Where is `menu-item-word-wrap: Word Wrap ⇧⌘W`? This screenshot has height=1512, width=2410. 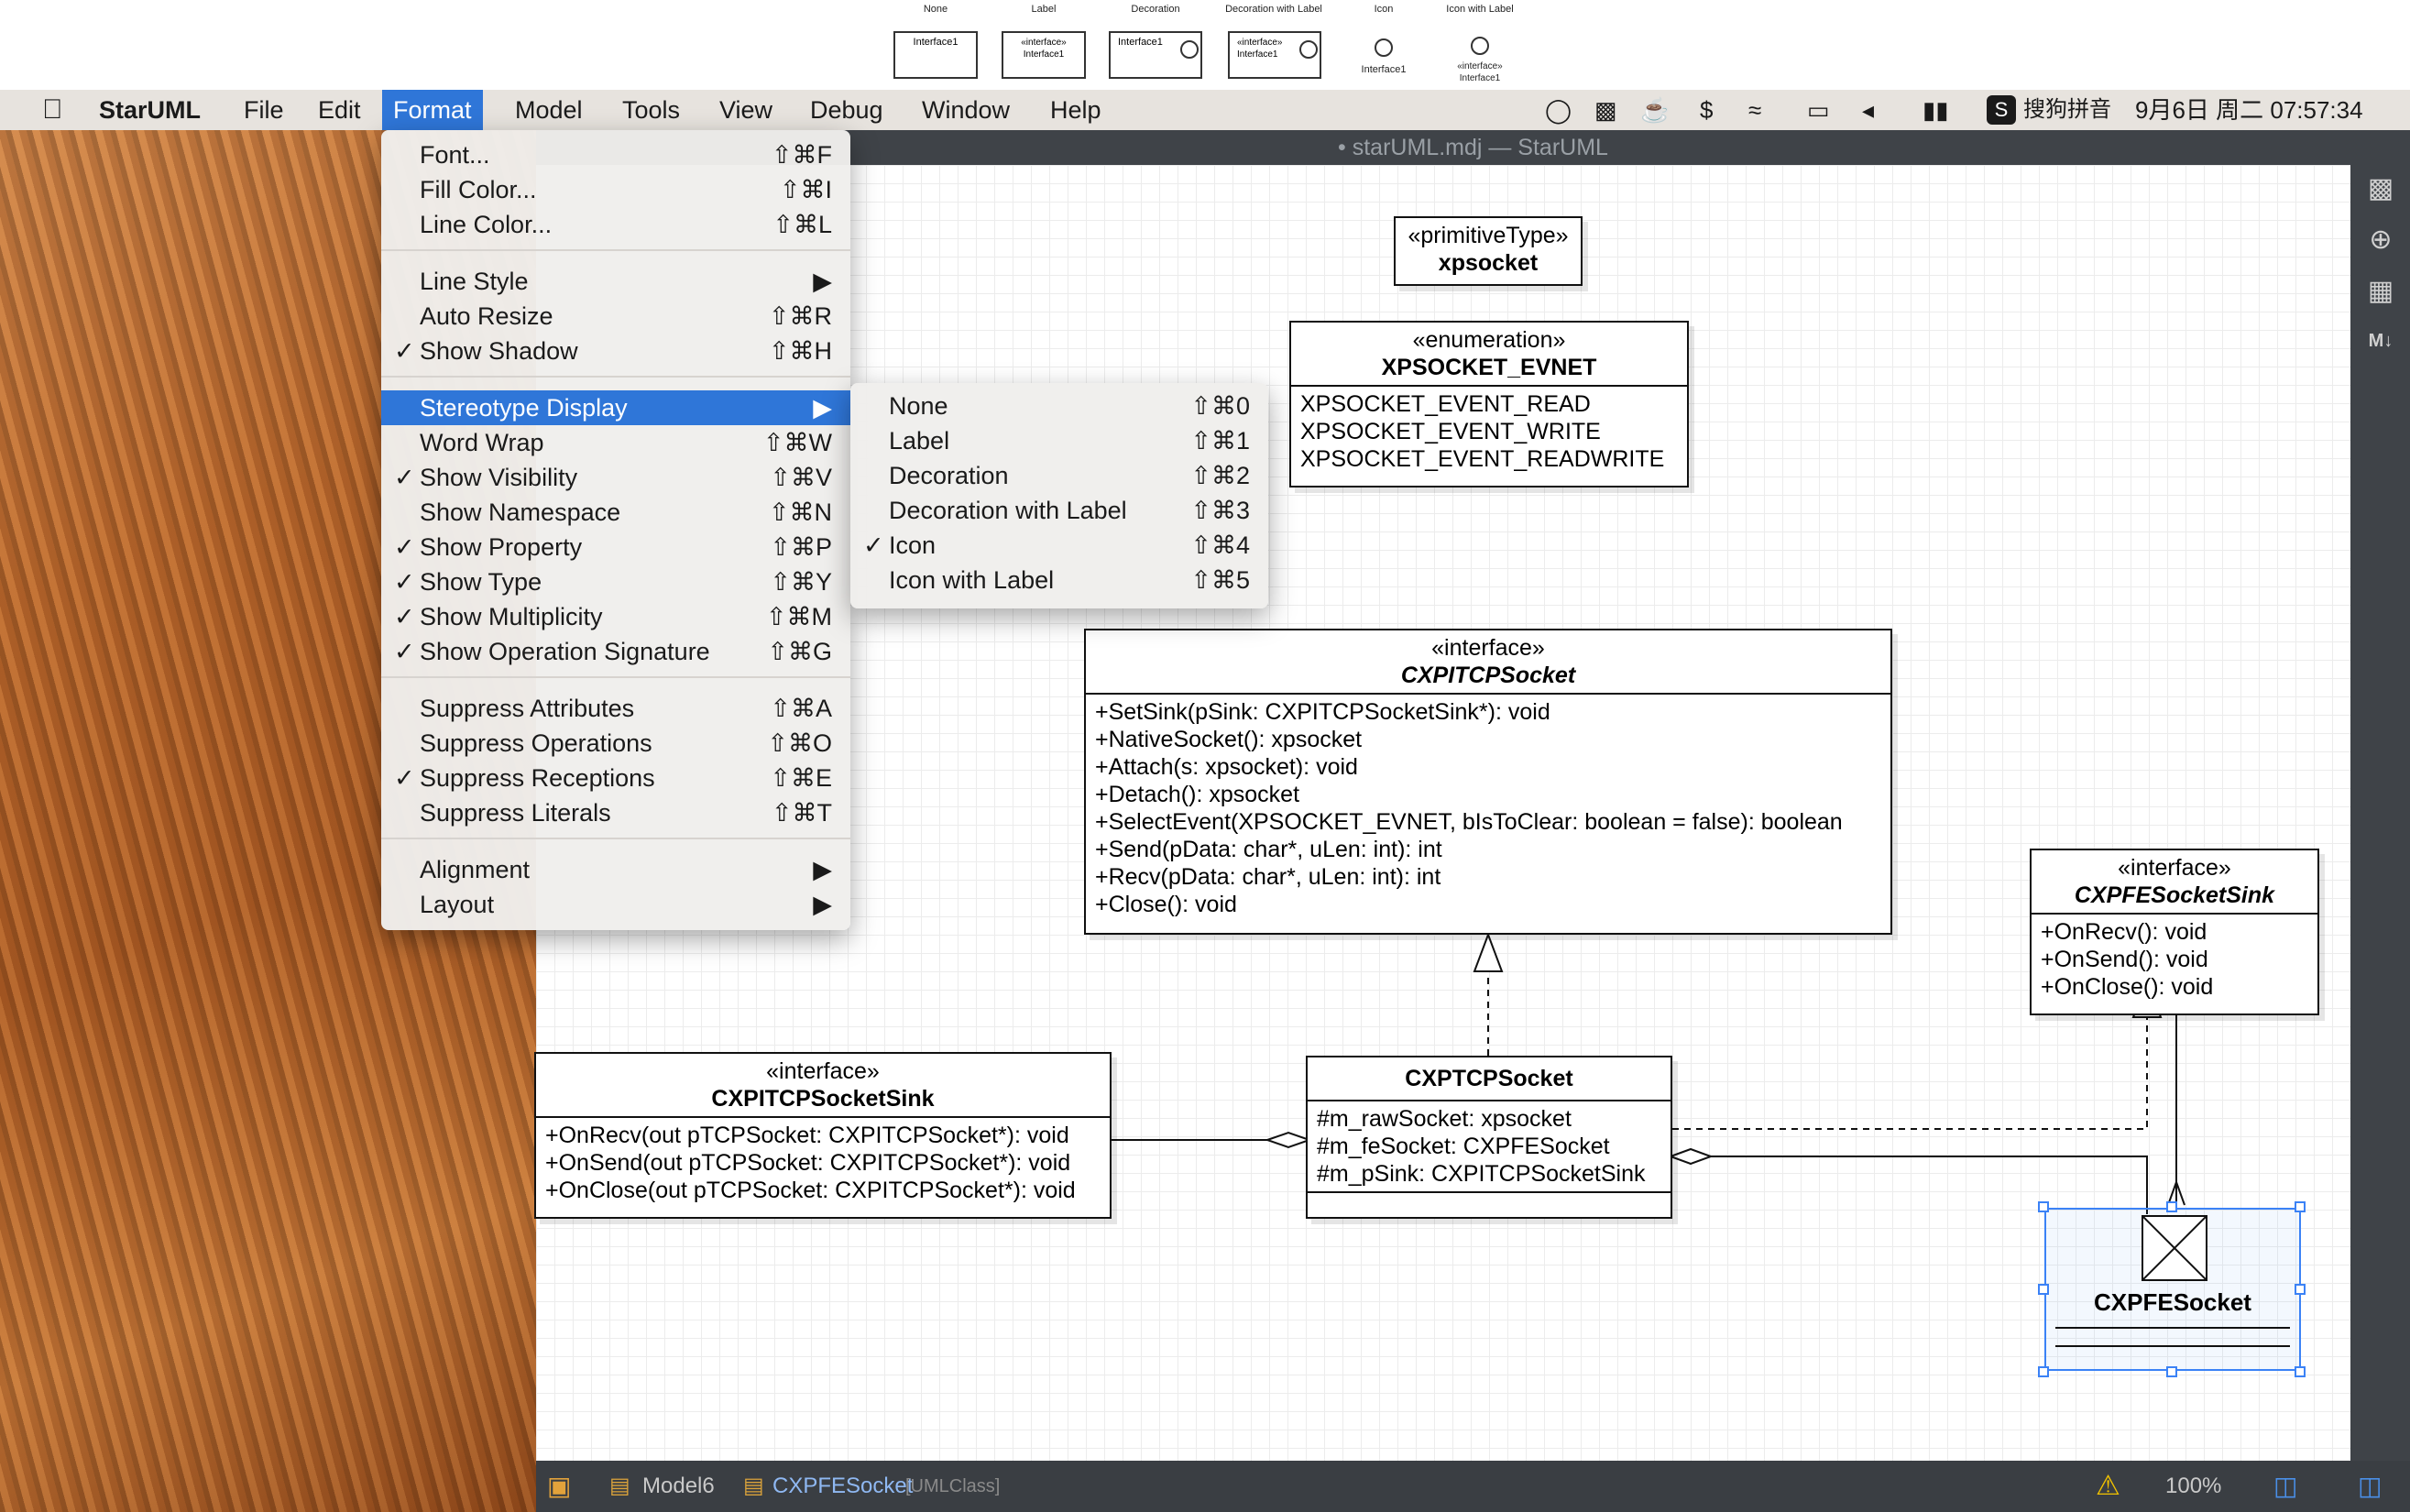 menu-item-word-wrap: Word Wrap ⇧⌘W is located at coordinates (615, 442).